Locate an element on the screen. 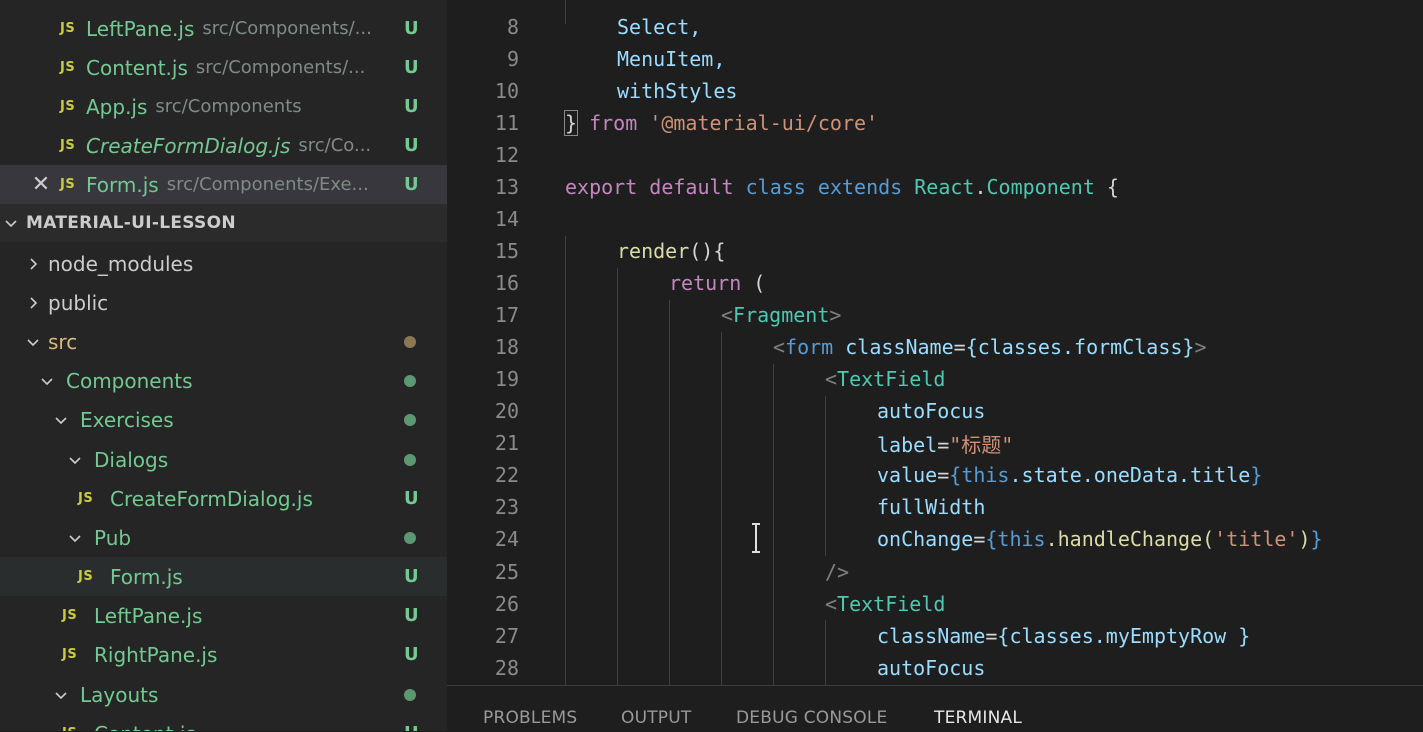 The image size is (1423, 732). line-number: 23 is located at coordinates (506, 507).